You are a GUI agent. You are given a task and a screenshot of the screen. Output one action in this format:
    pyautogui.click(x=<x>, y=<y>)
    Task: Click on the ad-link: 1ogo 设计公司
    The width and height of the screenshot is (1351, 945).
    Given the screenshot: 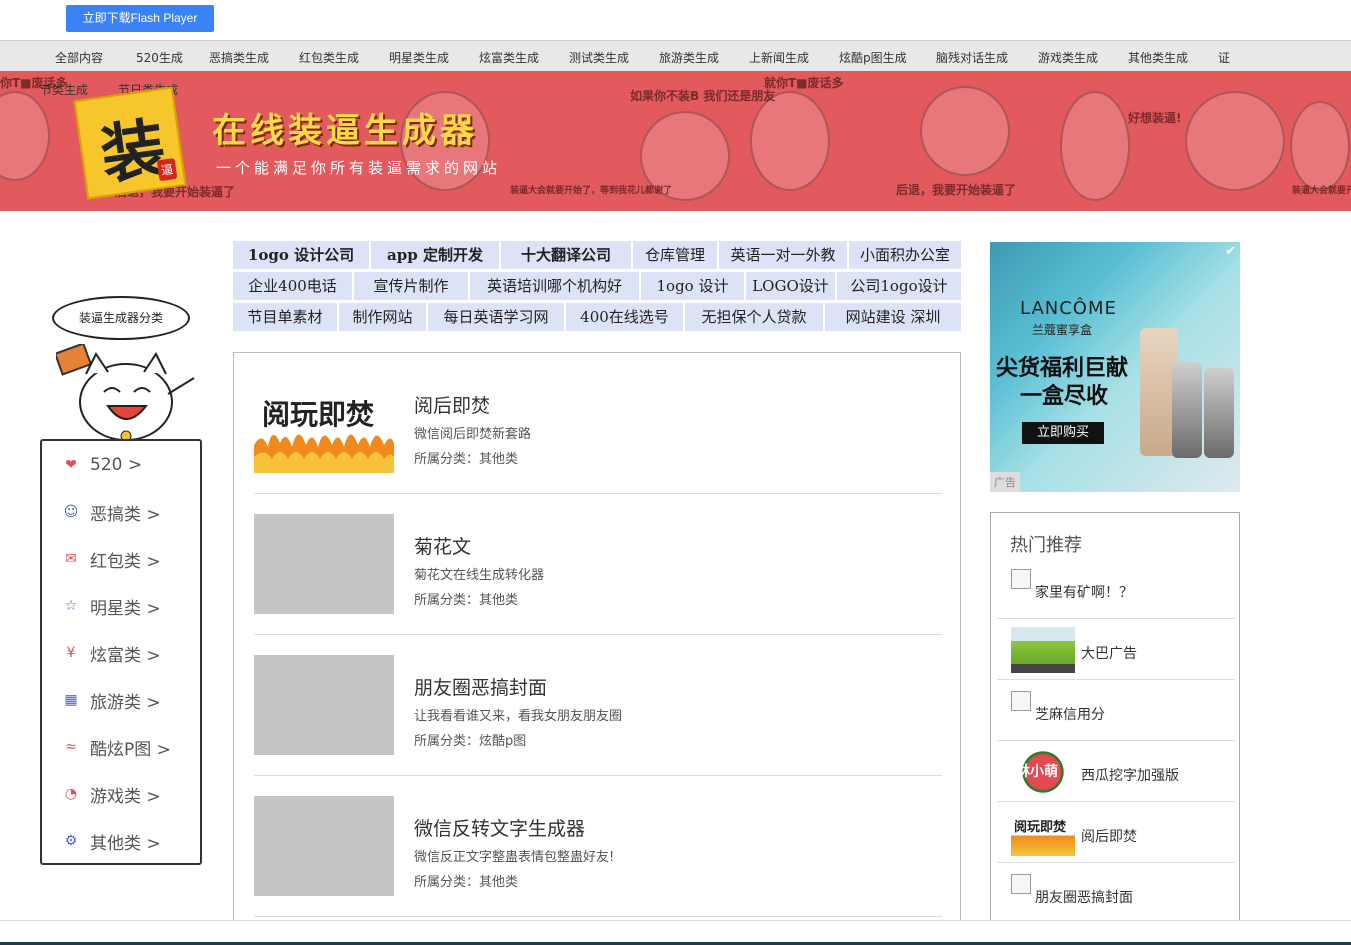 What is the action you would take?
    pyautogui.click(x=301, y=255)
    